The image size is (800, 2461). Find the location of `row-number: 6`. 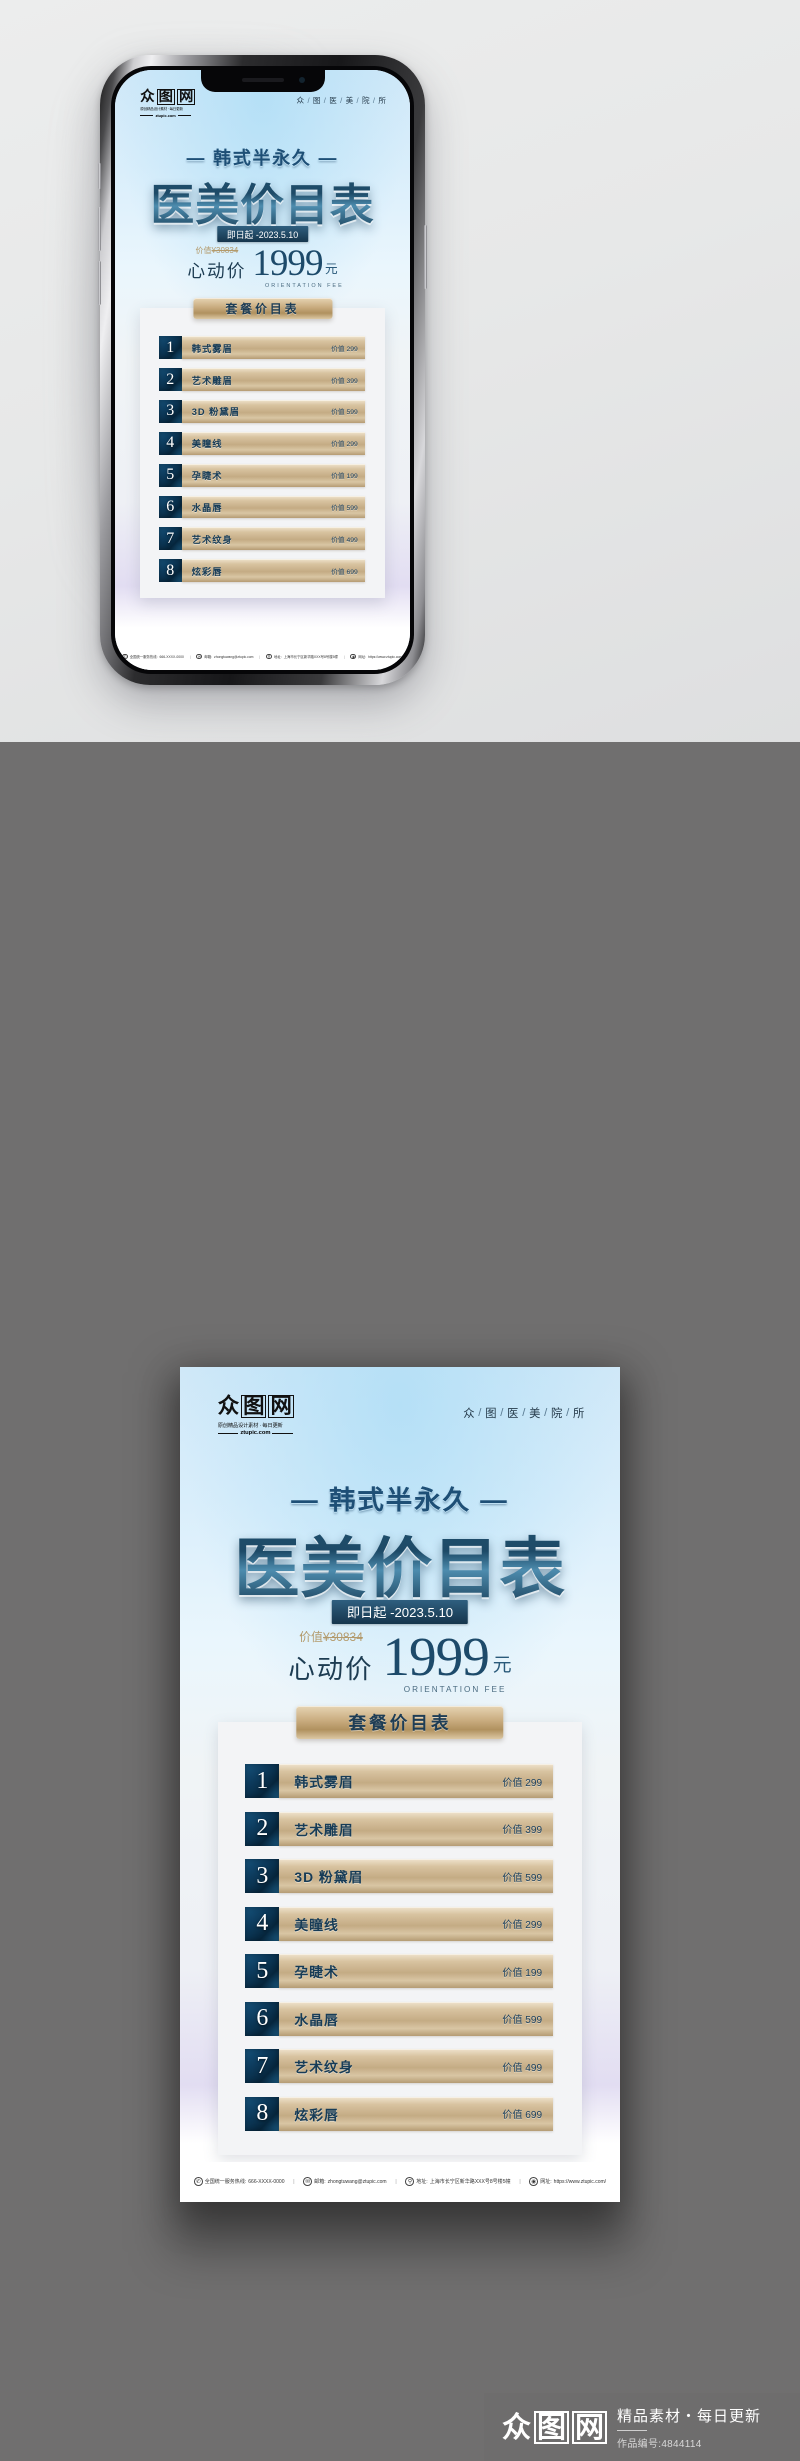

row-number: 6 is located at coordinates (170, 507).